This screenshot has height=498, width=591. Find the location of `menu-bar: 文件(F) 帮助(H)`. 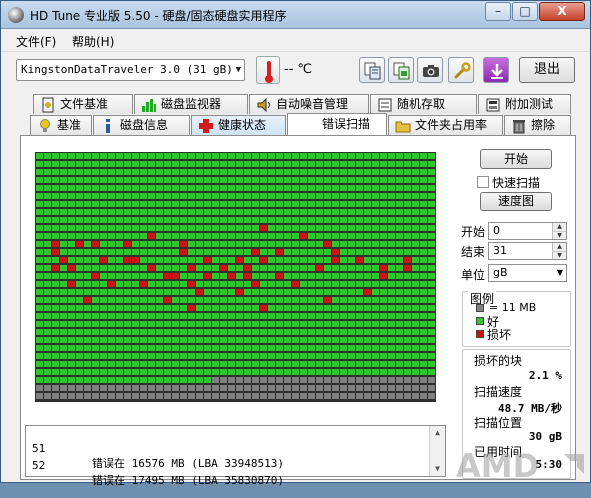

menu-bar: 文件(F) 帮助(H) is located at coordinates (295, 40).